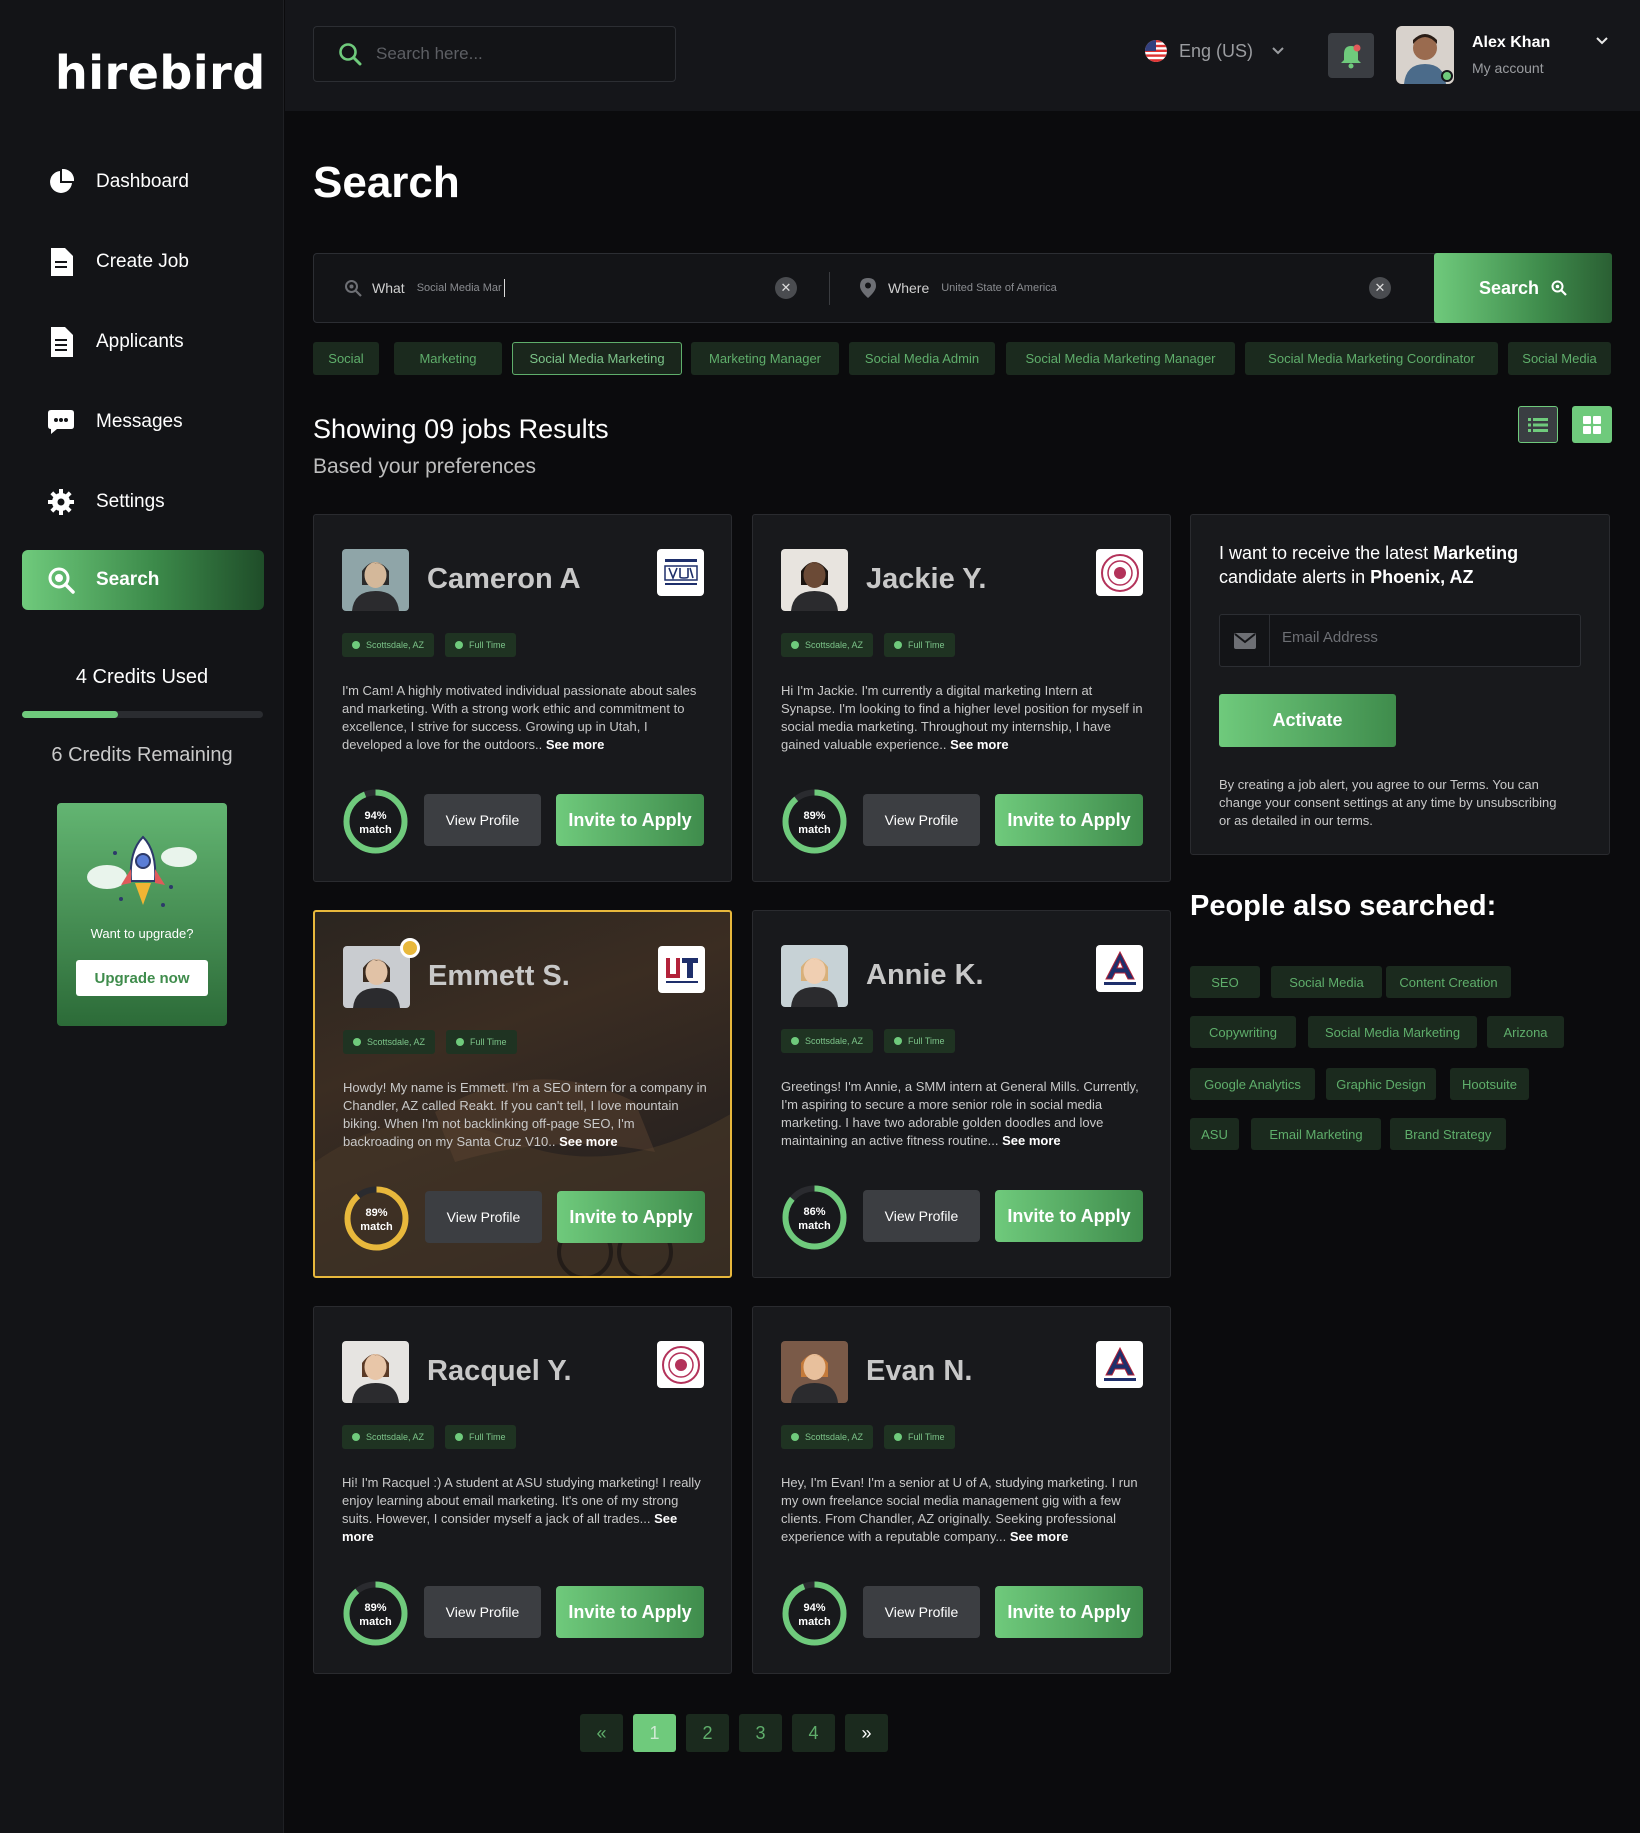  I want to click on where-input: United State of America, so click(999, 288).